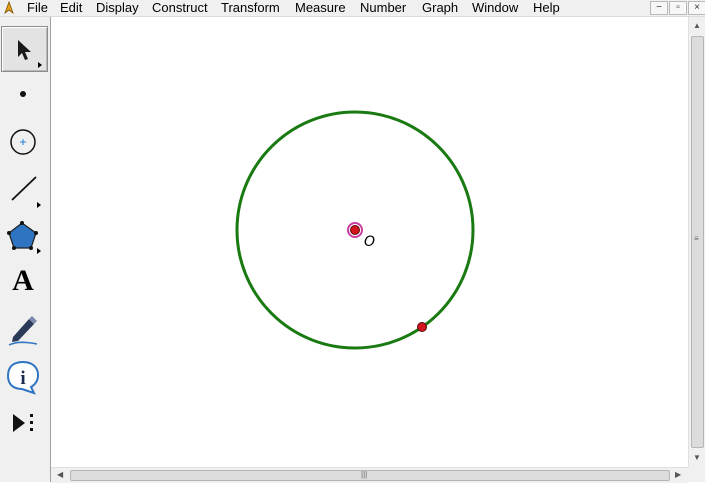 The width and height of the screenshot is (705, 483). I want to click on radius-point, so click(422, 327).